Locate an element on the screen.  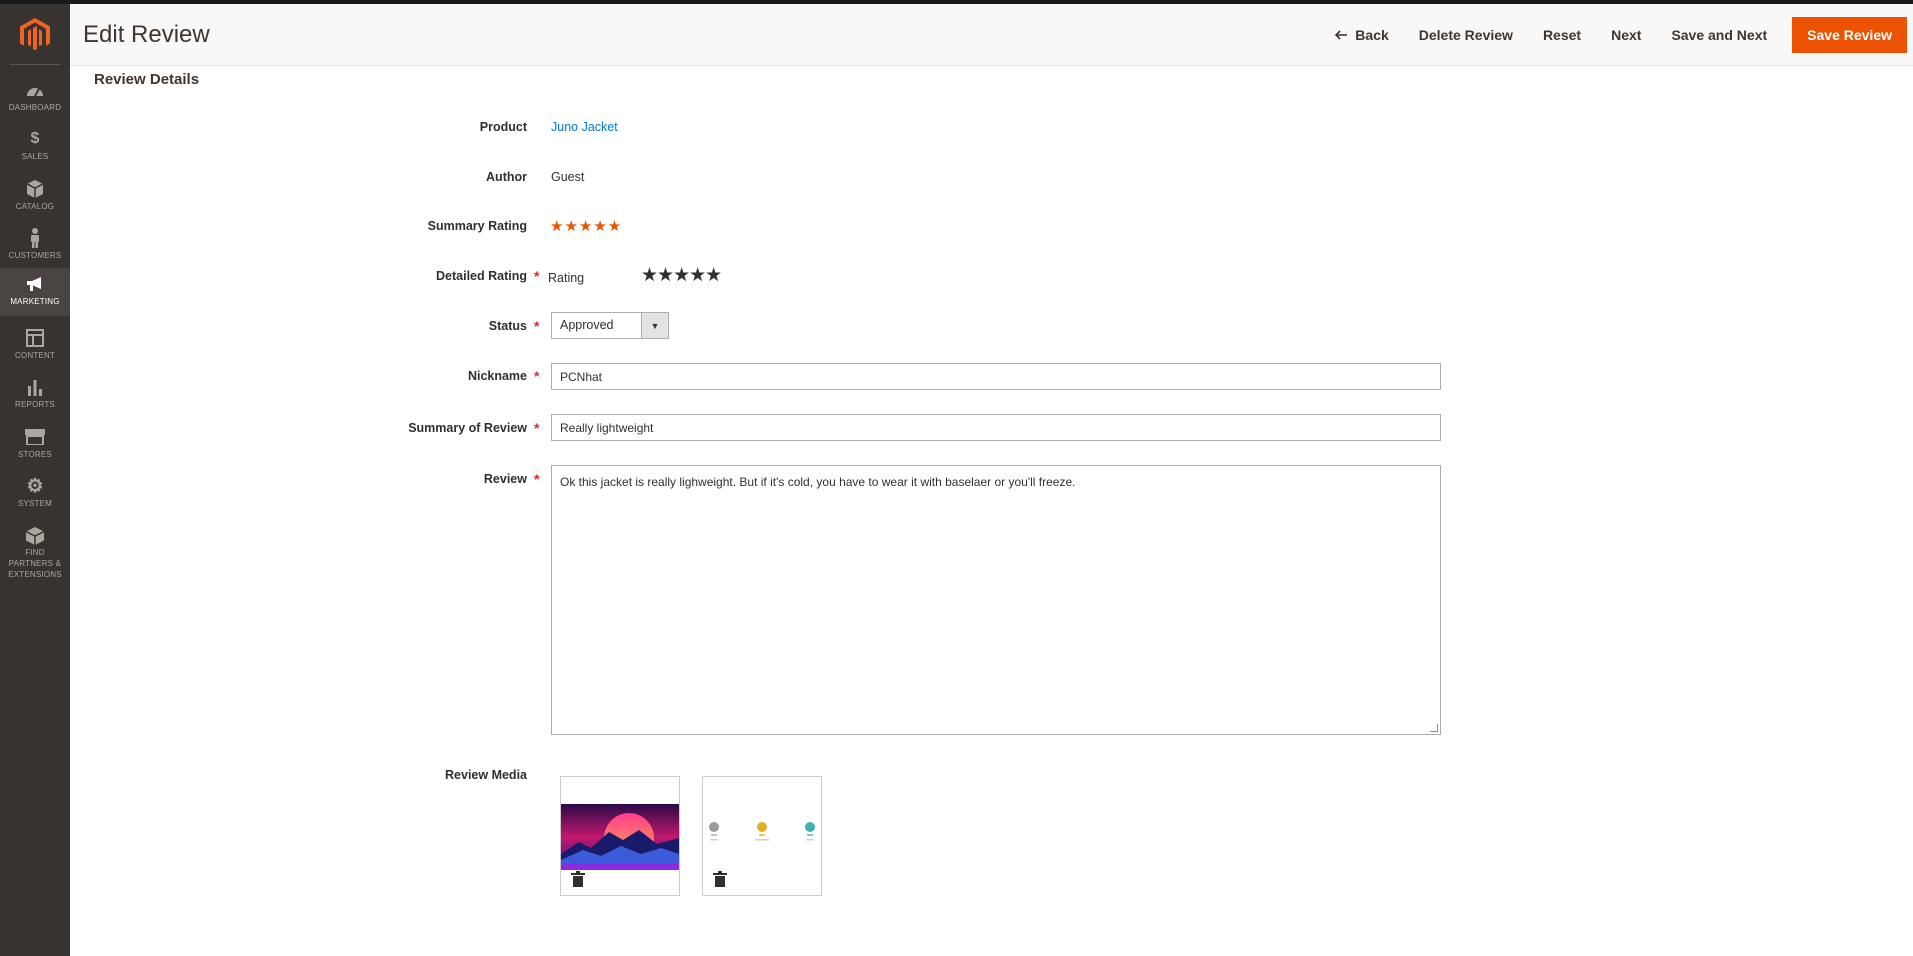
sidebar-item-dashboard: DASHBOARD is located at coordinates (35, 99).